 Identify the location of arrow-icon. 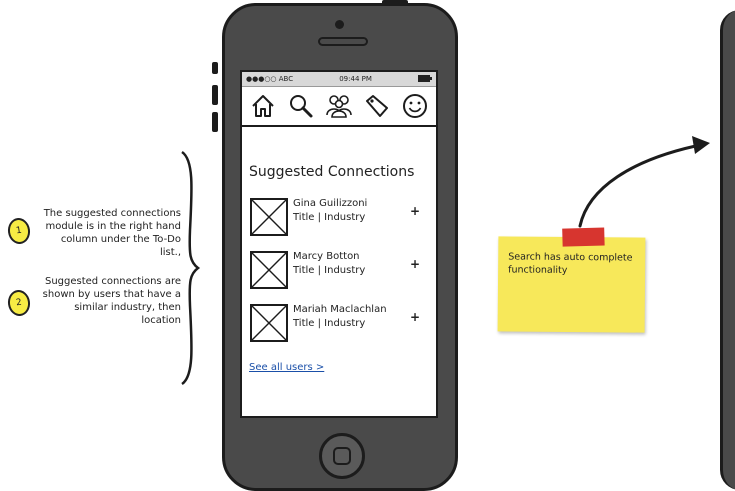
(644, 182).